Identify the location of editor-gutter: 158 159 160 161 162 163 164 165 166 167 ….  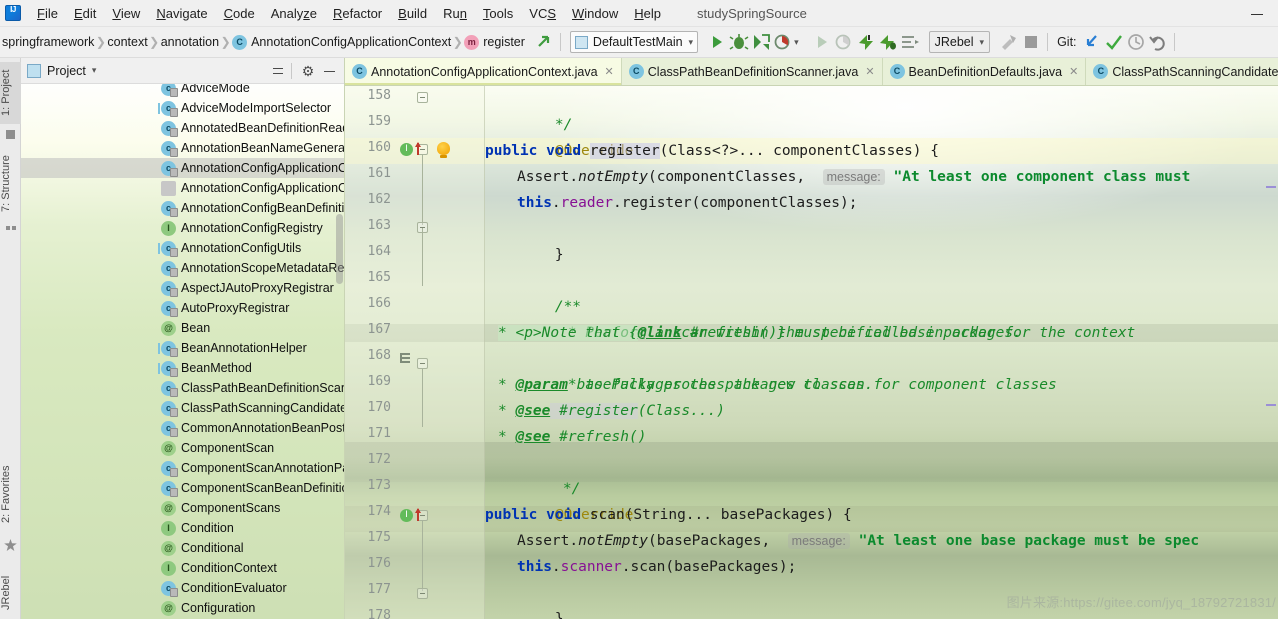
(415, 352).